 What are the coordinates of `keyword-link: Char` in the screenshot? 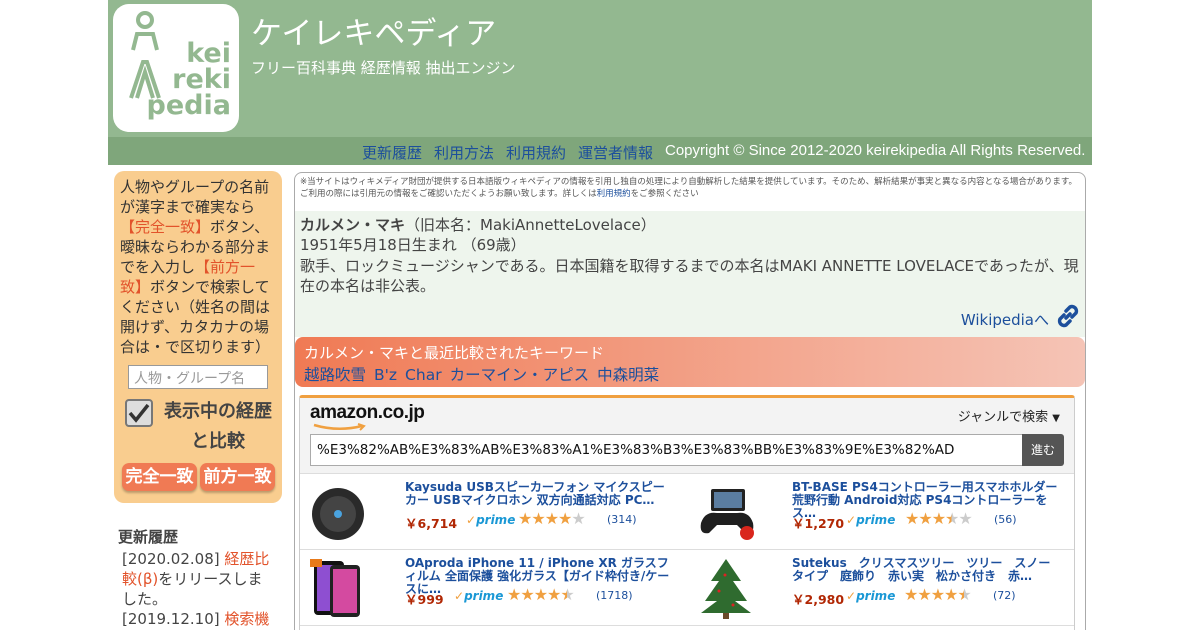 It's located at (423, 375).